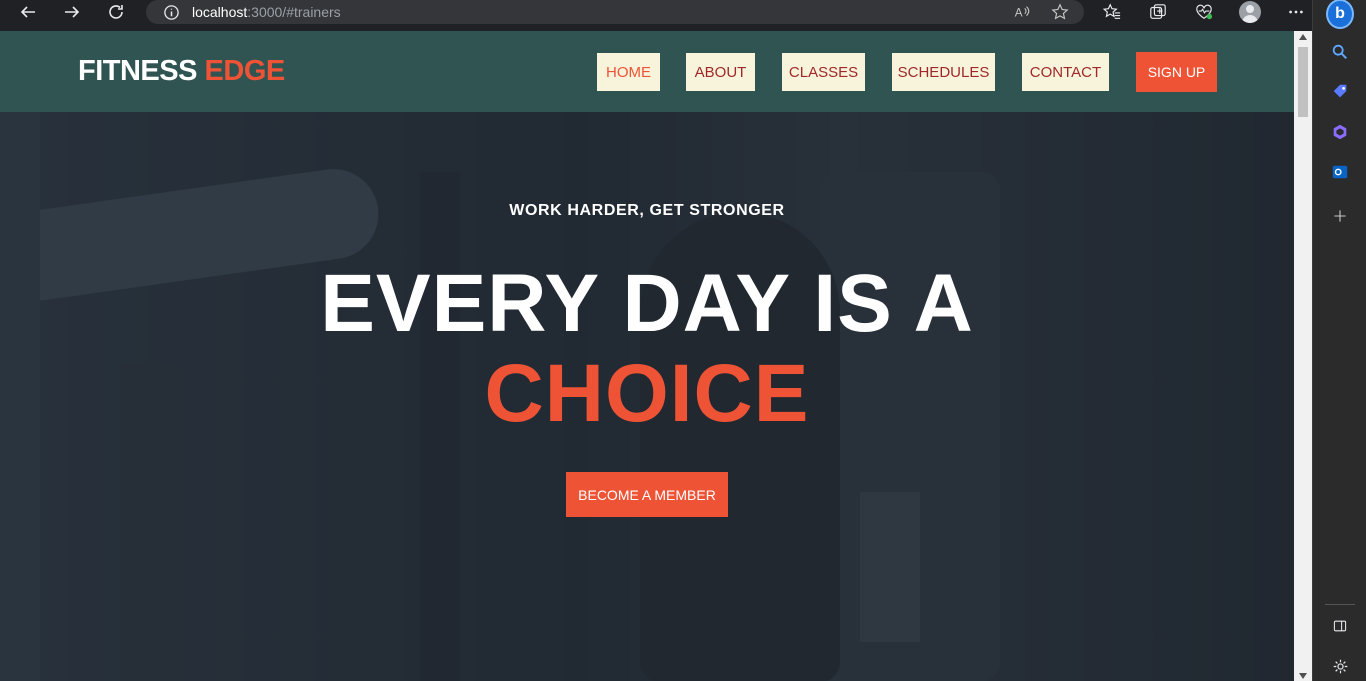  I want to click on bing-copilot-icon: b, so click(1340, 14).